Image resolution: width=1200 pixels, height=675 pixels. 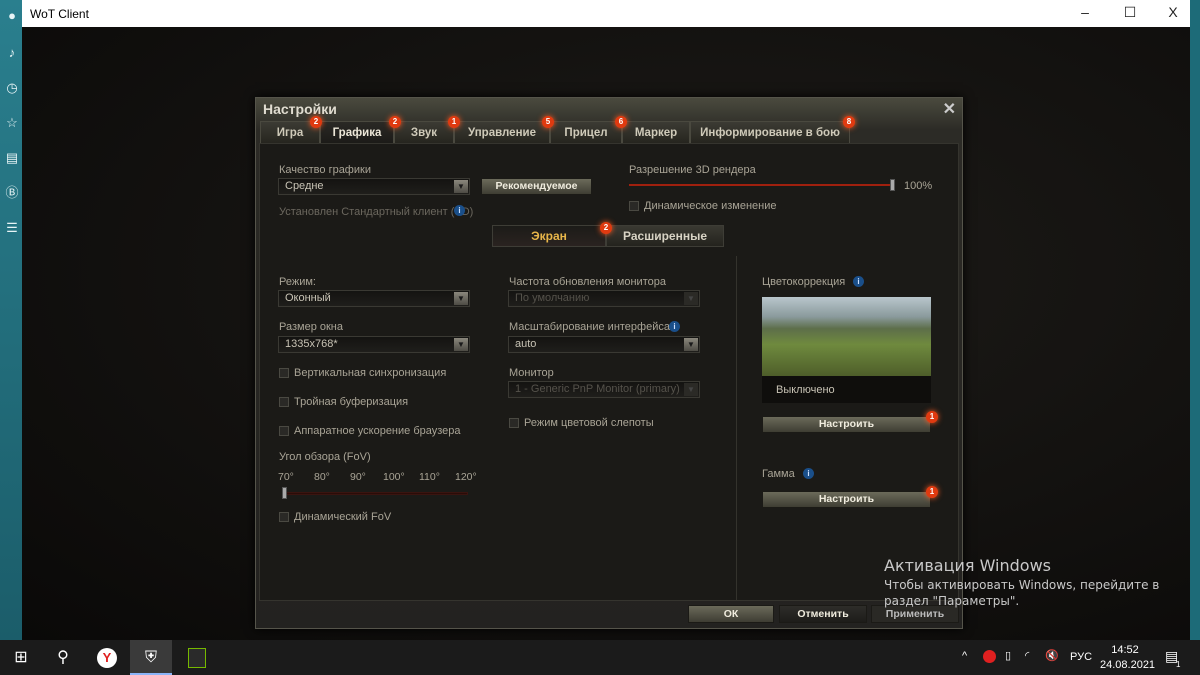 What do you see at coordinates (107, 657) in the screenshot?
I see `yandex-browser-icon: Y` at bounding box center [107, 657].